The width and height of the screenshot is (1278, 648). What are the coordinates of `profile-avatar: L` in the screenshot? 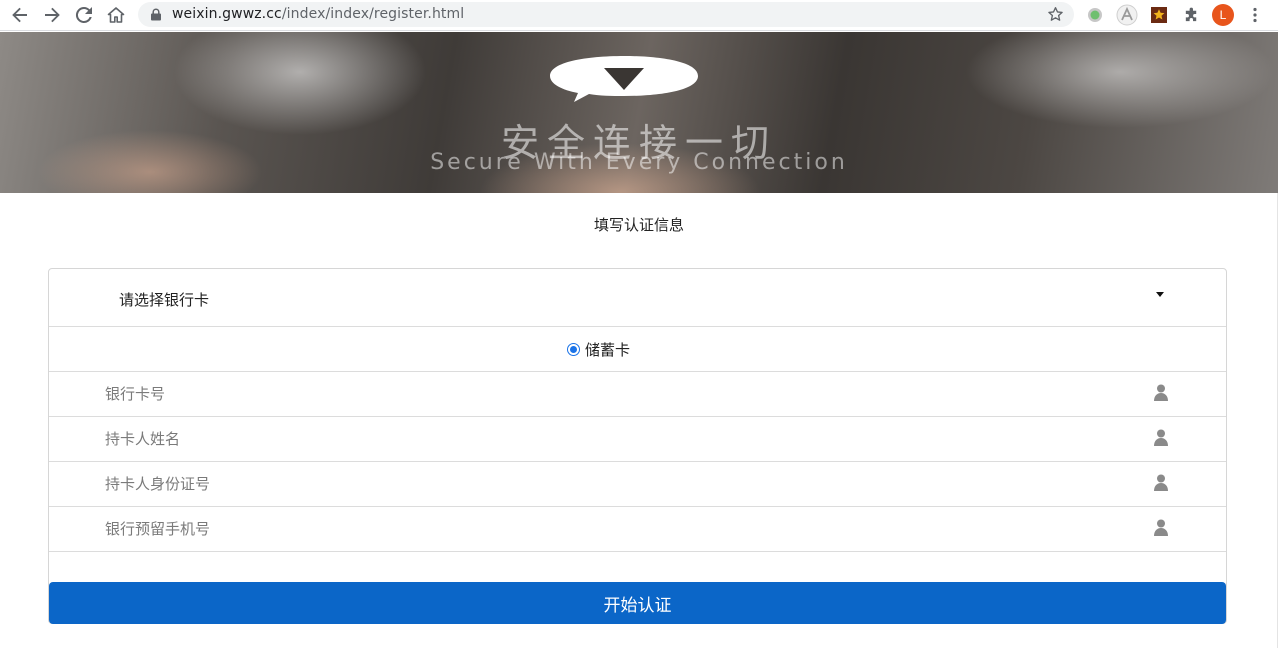 It's located at (1223, 15).